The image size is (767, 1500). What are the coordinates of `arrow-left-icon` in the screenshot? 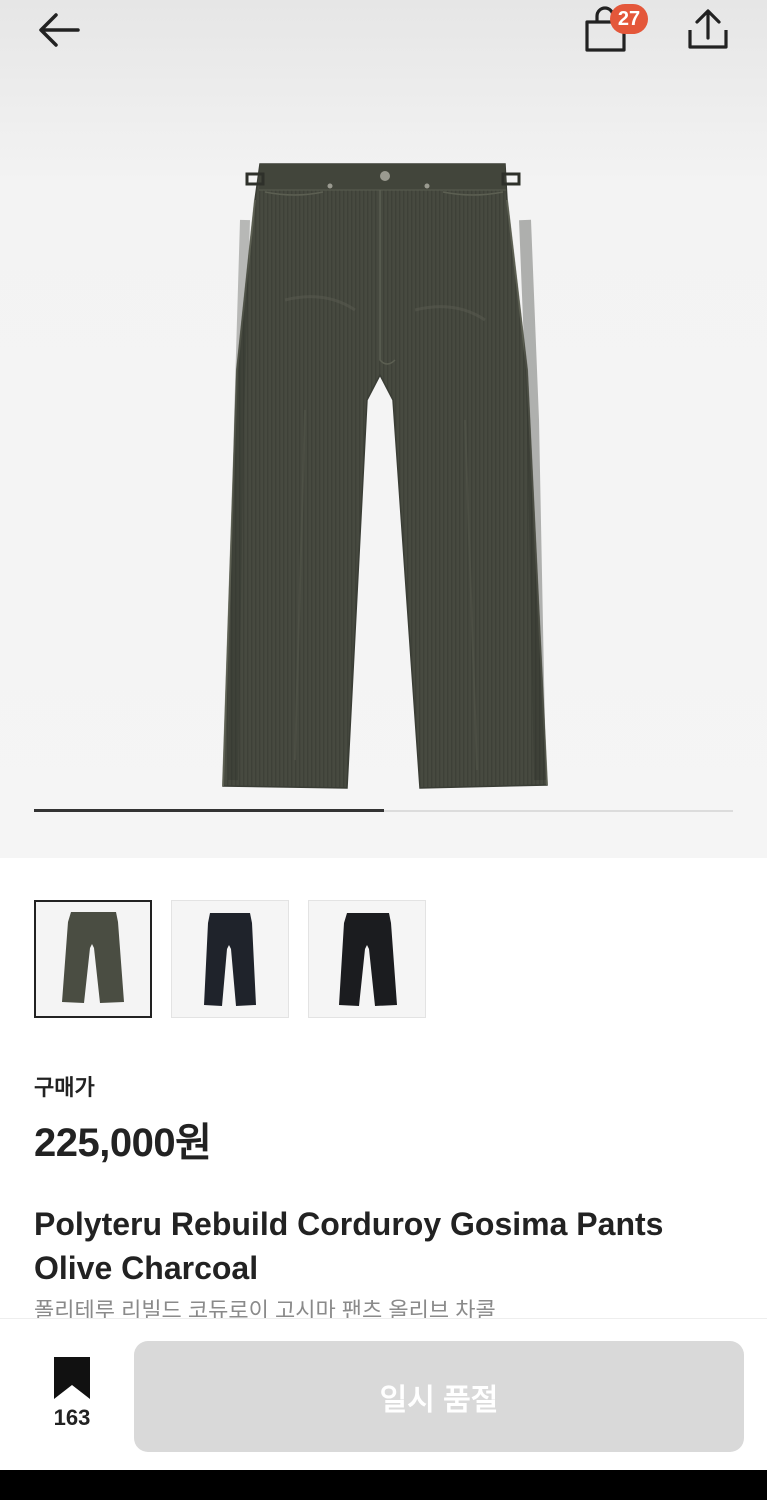 It's located at (59, 30).